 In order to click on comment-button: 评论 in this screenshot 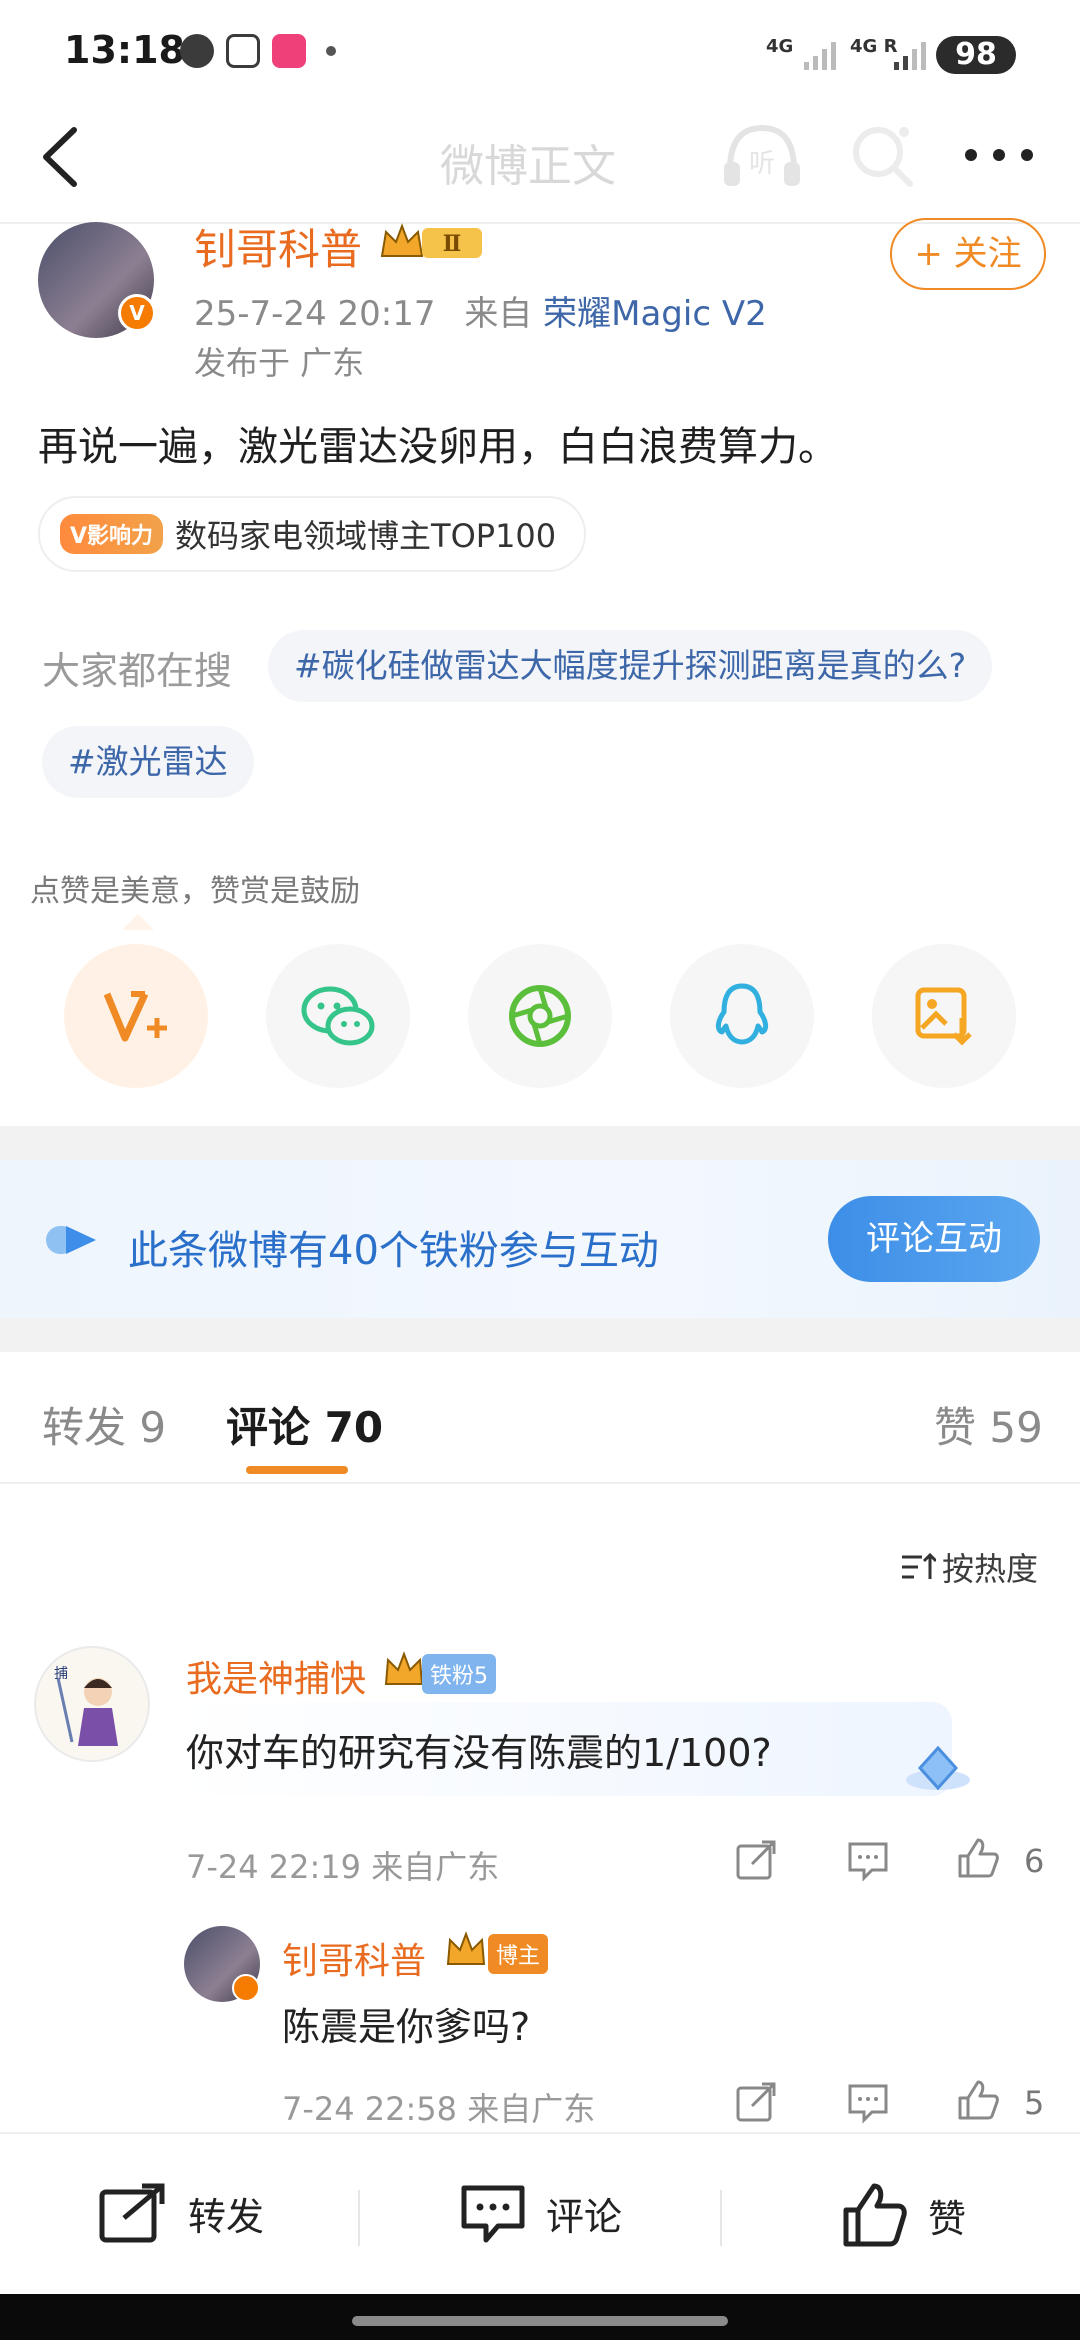, I will do `click(541, 2213)`.